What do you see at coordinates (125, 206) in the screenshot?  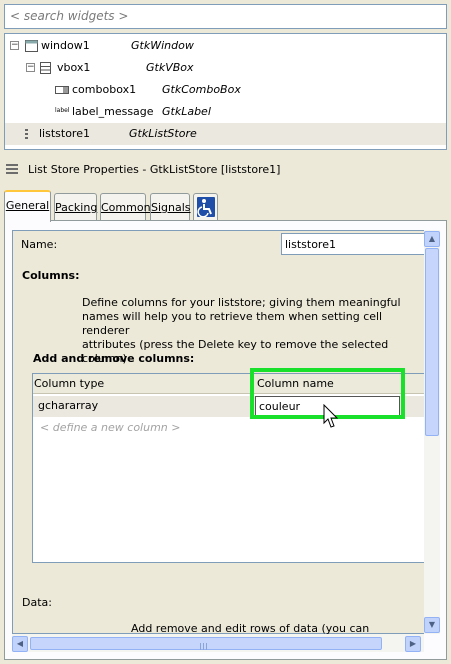 I see `tab-common: Common` at bounding box center [125, 206].